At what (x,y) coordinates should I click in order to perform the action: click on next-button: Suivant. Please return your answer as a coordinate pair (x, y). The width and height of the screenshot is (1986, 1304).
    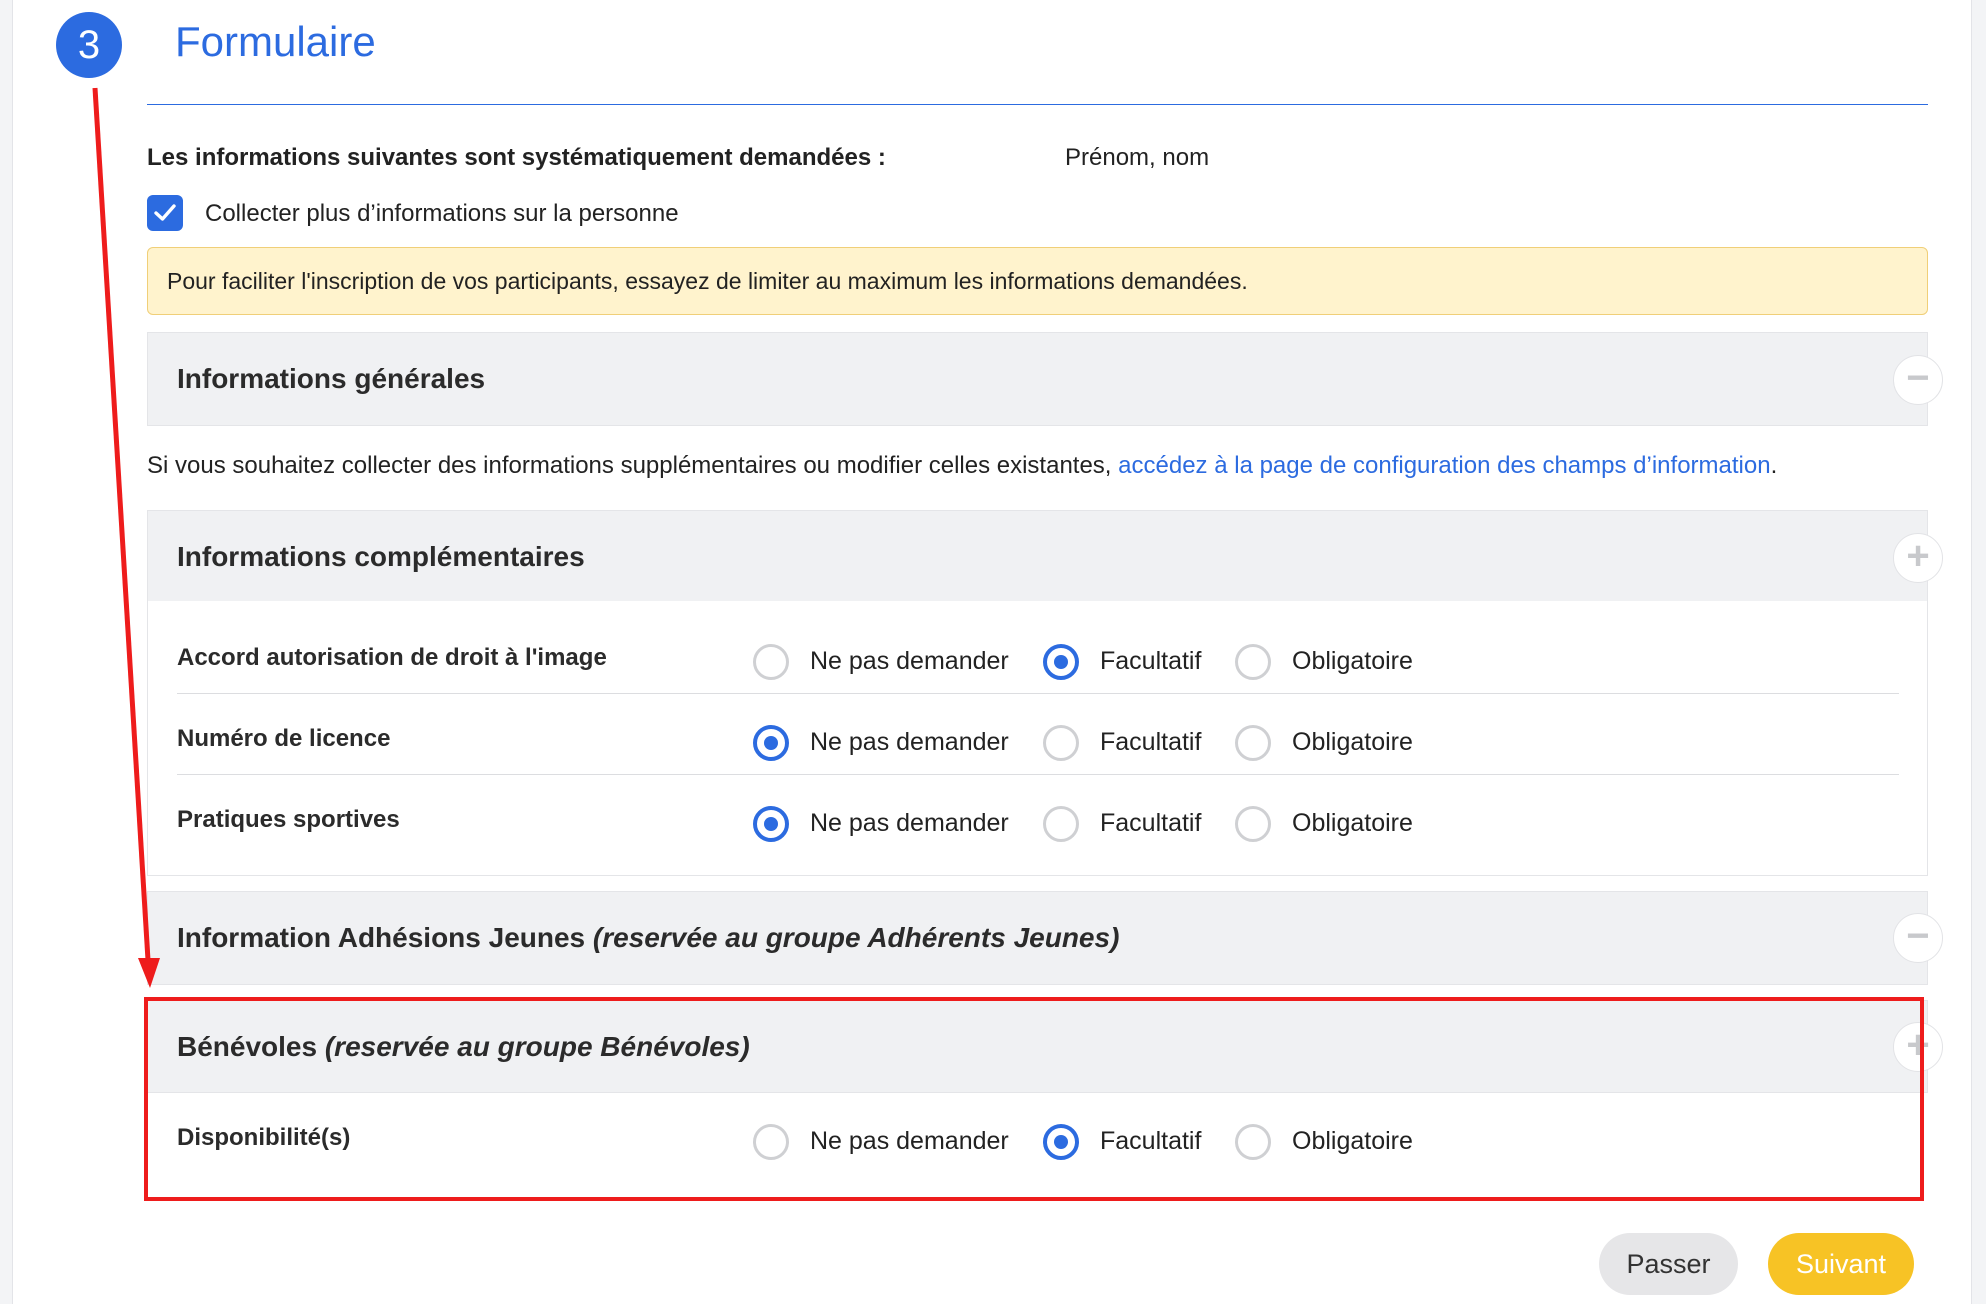
    Looking at the image, I should click on (1841, 1264).